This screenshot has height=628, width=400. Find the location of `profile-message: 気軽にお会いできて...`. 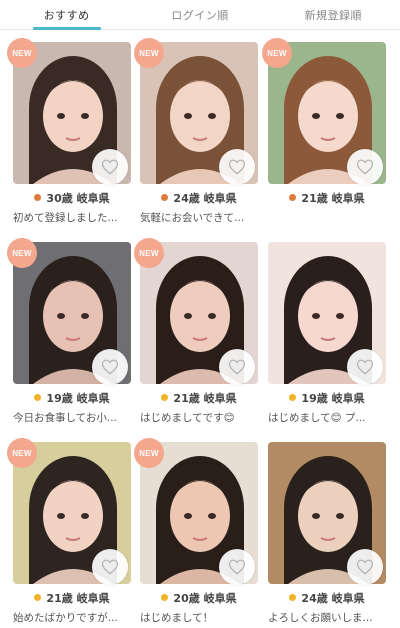

profile-message: 気軽にお会いできて... is located at coordinates (192, 218).